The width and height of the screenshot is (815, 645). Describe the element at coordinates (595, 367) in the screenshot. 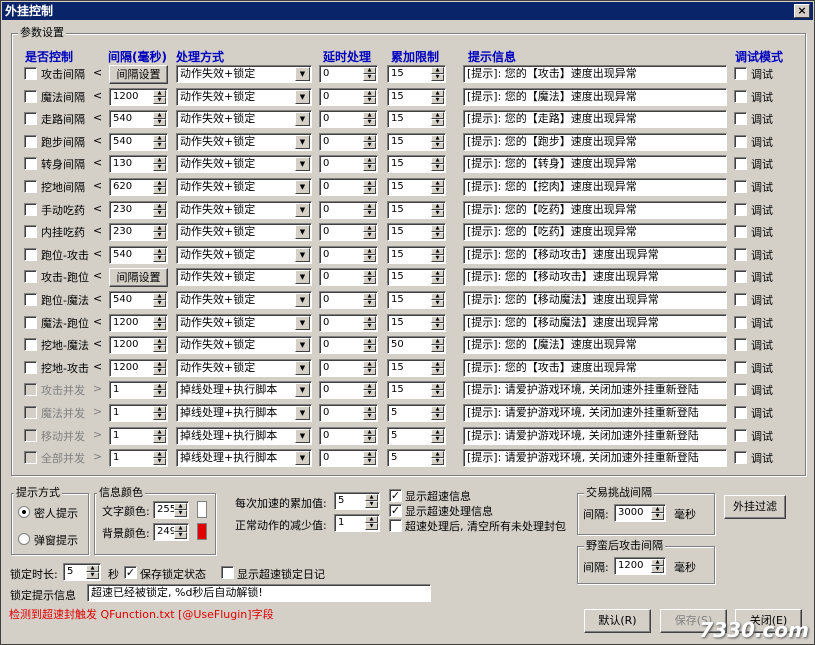

I see `message-input: [提示]: 您的【攻击】速度出现异常` at that location.